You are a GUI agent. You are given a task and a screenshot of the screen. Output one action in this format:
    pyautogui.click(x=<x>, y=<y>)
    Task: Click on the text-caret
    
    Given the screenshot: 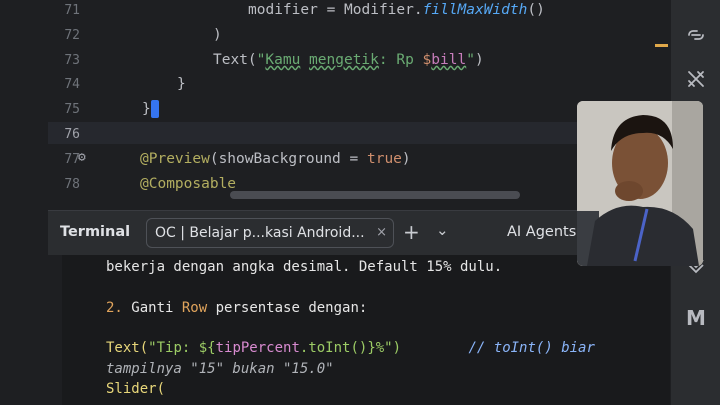 What is the action you would take?
    pyautogui.click(x=154, y=109)
    